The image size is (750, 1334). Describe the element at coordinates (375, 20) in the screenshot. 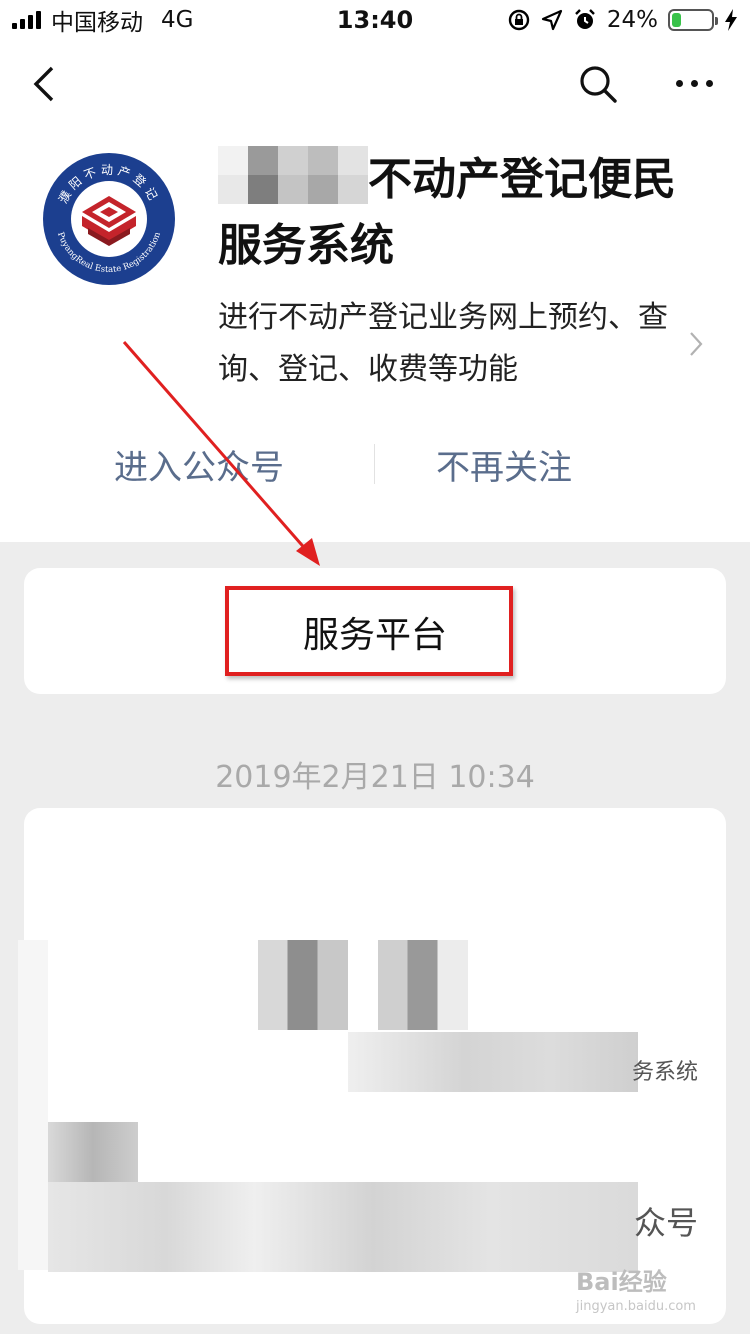

I see `status-bar: 中国移动 4G 13:40 24%` at that location.